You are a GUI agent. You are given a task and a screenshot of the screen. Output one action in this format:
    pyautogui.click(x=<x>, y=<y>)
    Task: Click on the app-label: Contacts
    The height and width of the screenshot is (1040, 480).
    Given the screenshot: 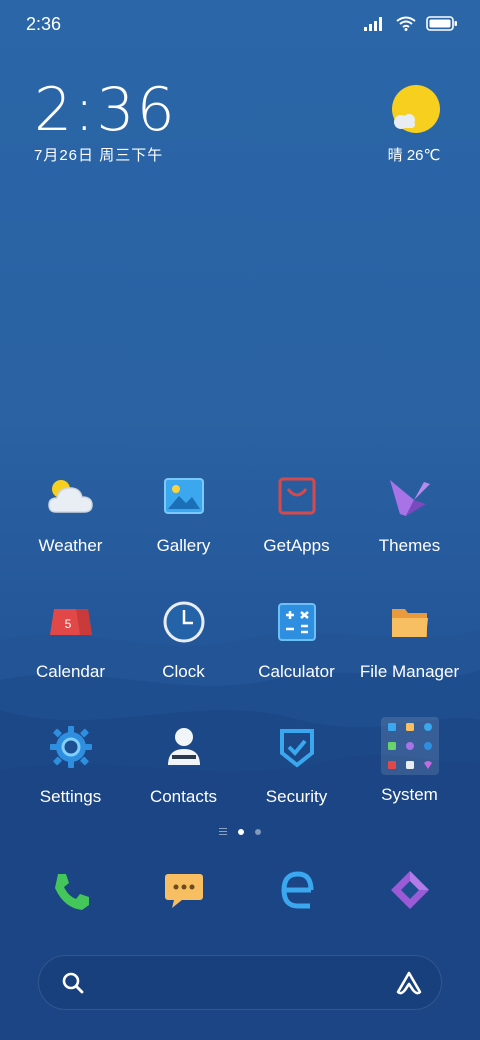 What is the action you would take?
    pyautogui.click(x=183, y=796)
    